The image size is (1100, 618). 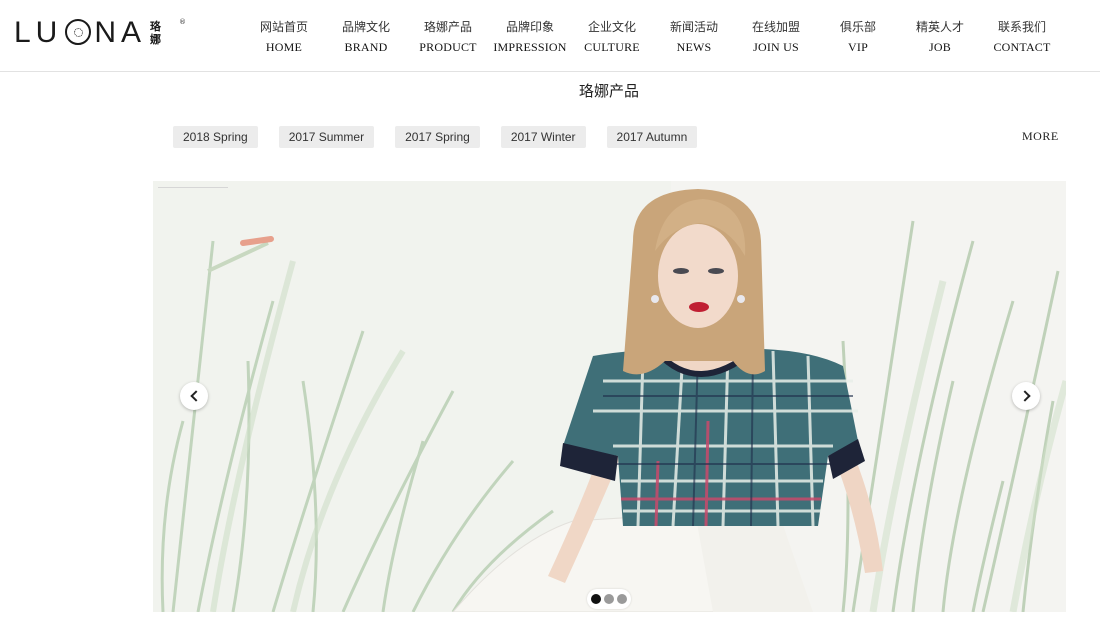 I want to click on nav-label-cn: 在线加盟, so click(x=775, y=27).